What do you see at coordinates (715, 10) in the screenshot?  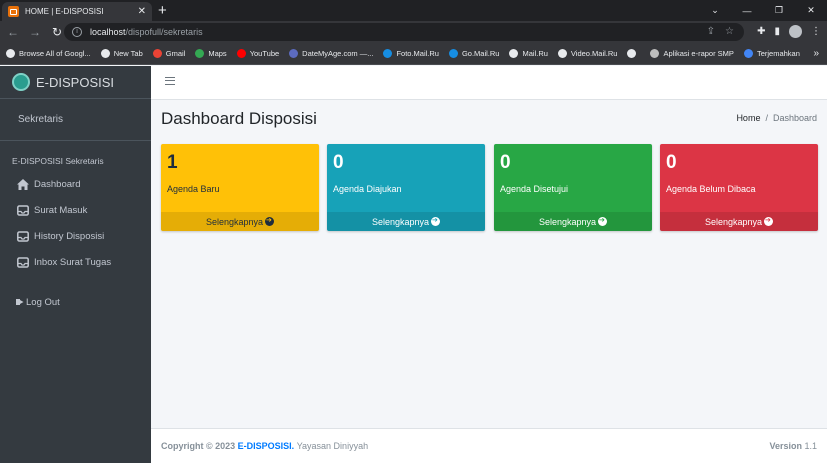 I see `chevron-down-icon: ⌄` at bounding box center [715, 10].